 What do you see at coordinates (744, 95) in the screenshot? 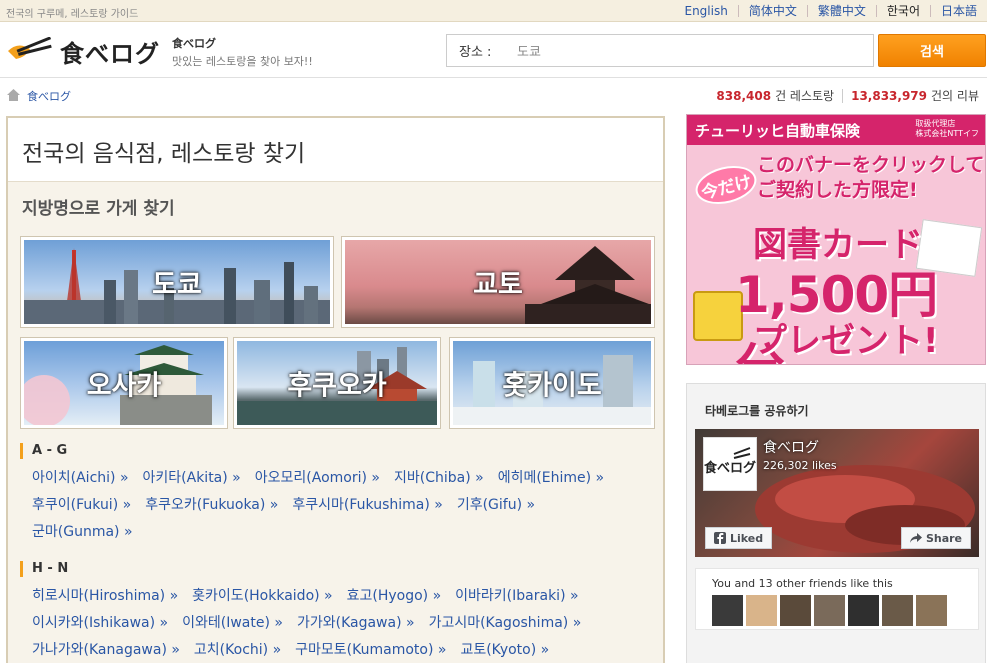
I see `restaurant-count: 838,408` at bounding box center [744, 95].